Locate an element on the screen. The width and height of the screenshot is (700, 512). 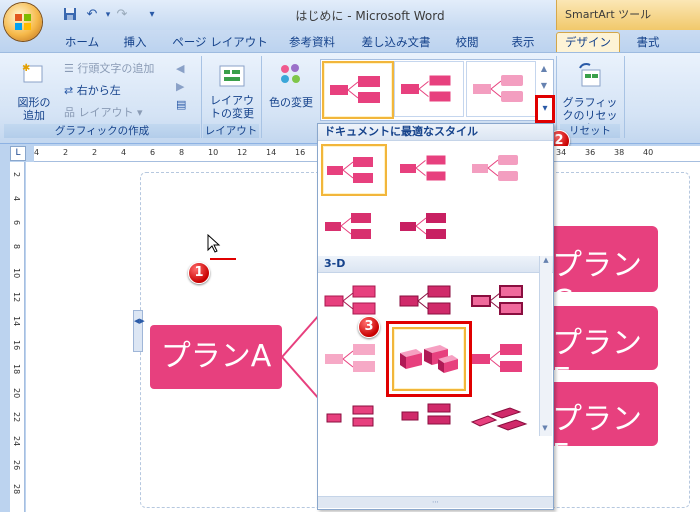
right-to-left-button: ⇄ 右から左 is located at coordinates (92, 90).